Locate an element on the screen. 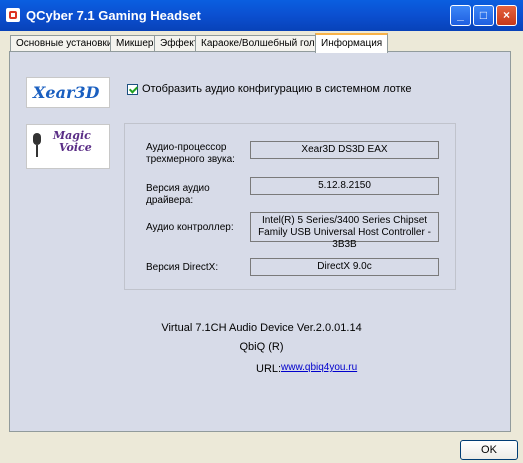 This screenshot has height=463, width=523. driver-version-label: Версия аудио драйвера: is located at coordinates (178, 194).